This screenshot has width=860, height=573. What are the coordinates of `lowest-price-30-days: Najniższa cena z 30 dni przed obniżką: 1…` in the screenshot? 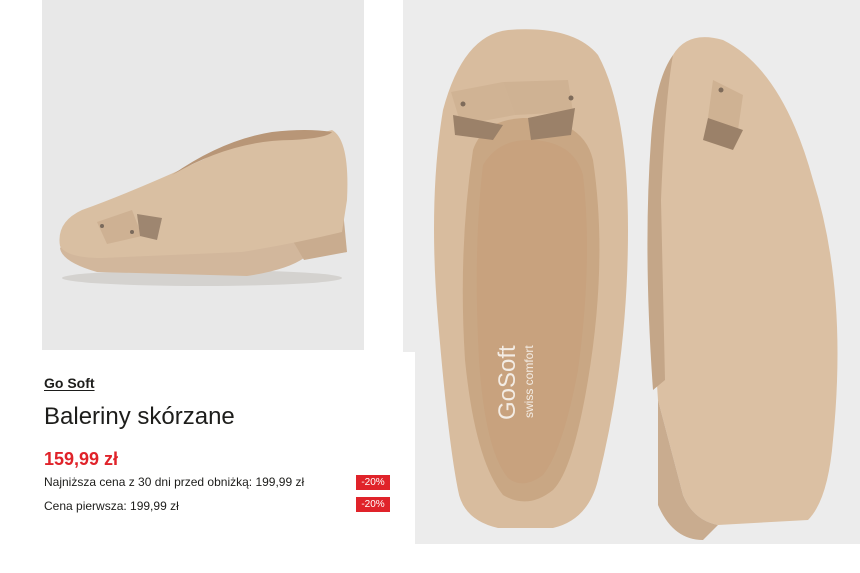 It's located at (174, 482).